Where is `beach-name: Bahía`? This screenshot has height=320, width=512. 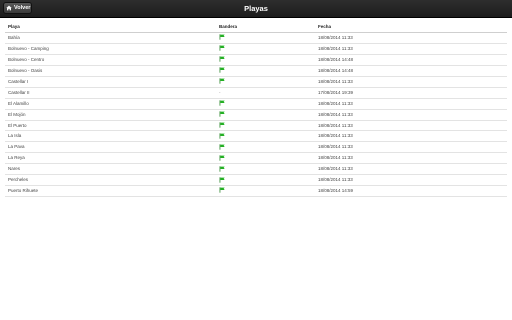
beach-name: Bahía is located at coordinates (14, 37).